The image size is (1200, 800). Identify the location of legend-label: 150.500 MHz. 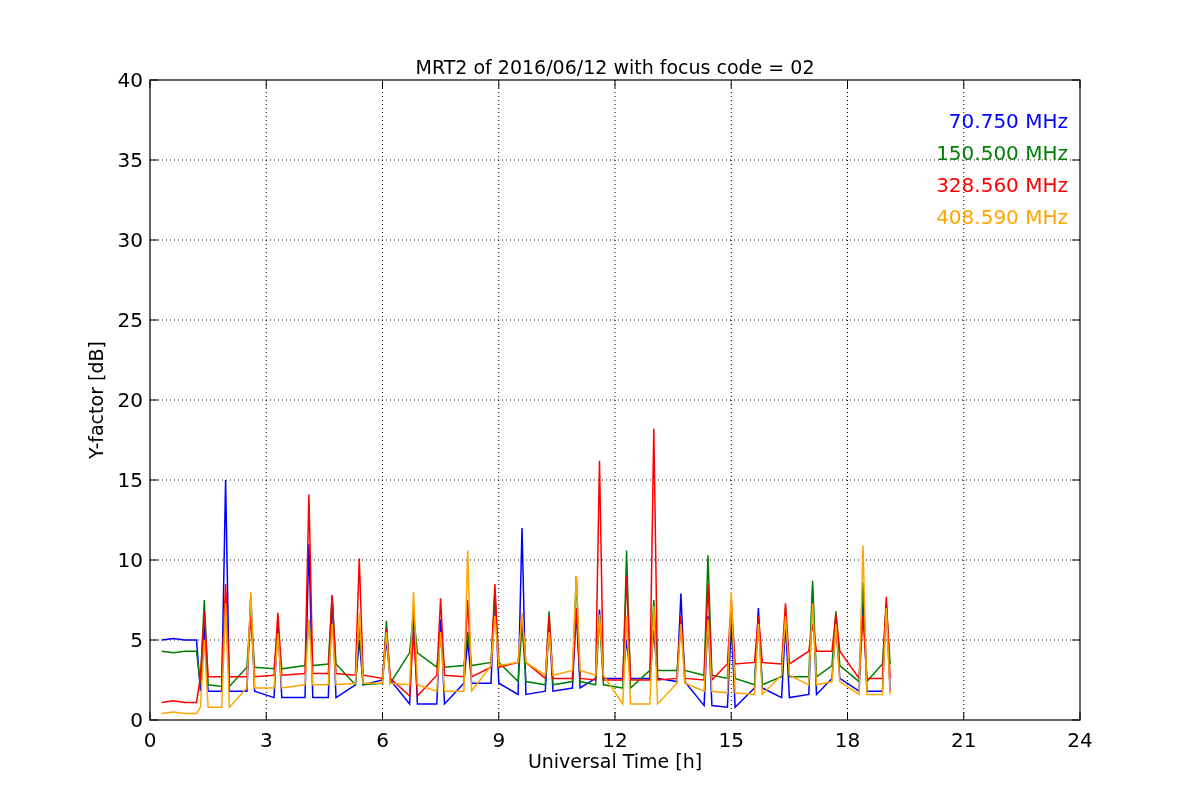
(1002, 153).